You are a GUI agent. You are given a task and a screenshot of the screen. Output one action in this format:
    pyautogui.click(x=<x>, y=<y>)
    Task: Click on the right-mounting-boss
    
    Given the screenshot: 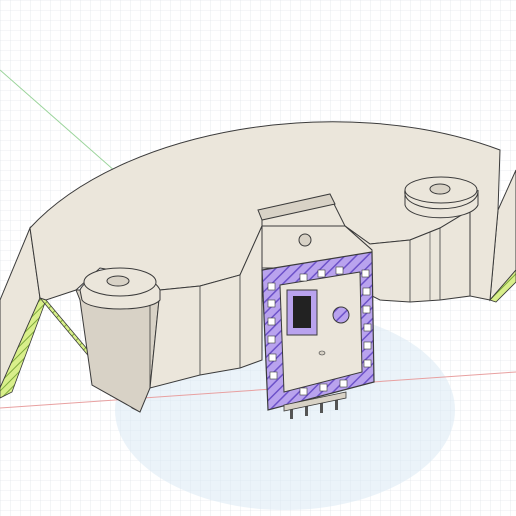 What is the action you would take?
    pyautogui.click(x=441, y=197)
    